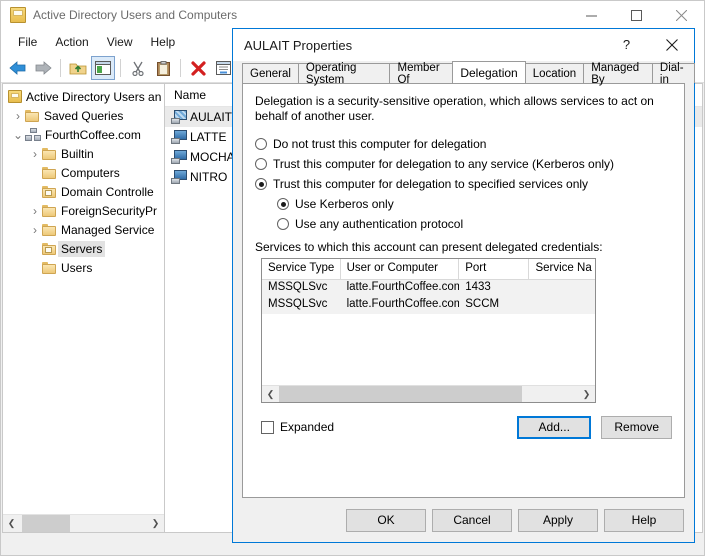 Image resolution: width=705 pixels, height=556 pixels. What do you see at coordinates (15, 96) in the screenshot?
I see `console-root-icon` at bounding box center [15, 96].